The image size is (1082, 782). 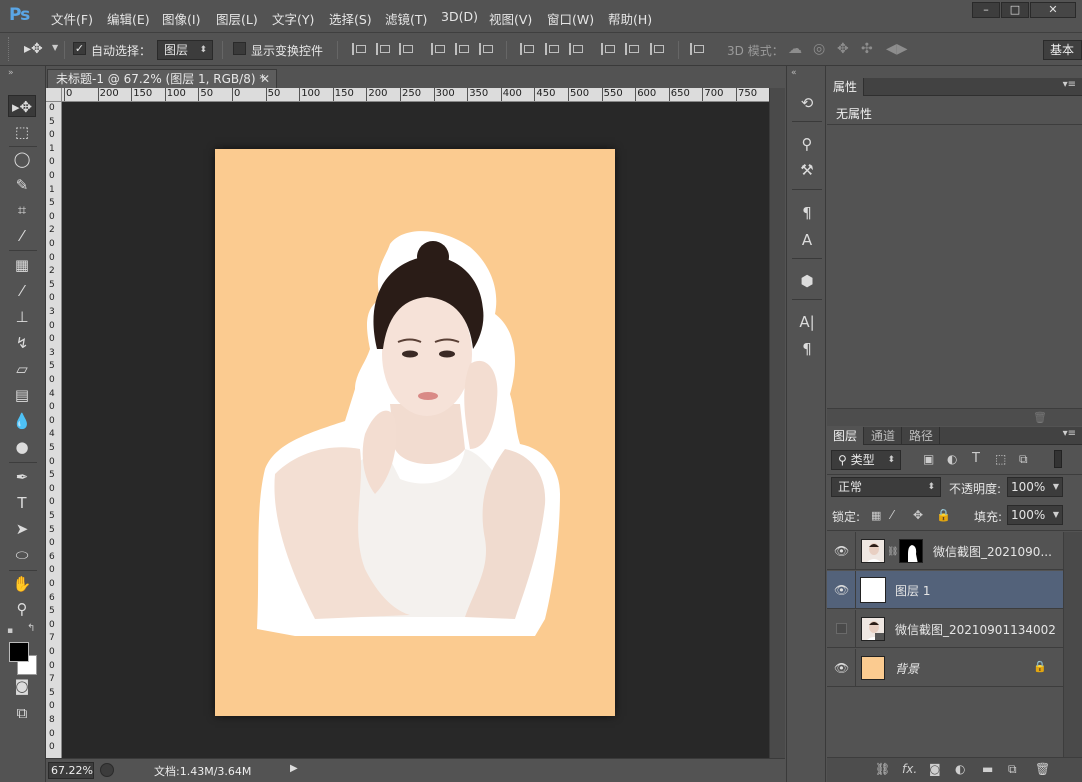 I want to click on vertical-scrollbar, so click(x=777, y=423).